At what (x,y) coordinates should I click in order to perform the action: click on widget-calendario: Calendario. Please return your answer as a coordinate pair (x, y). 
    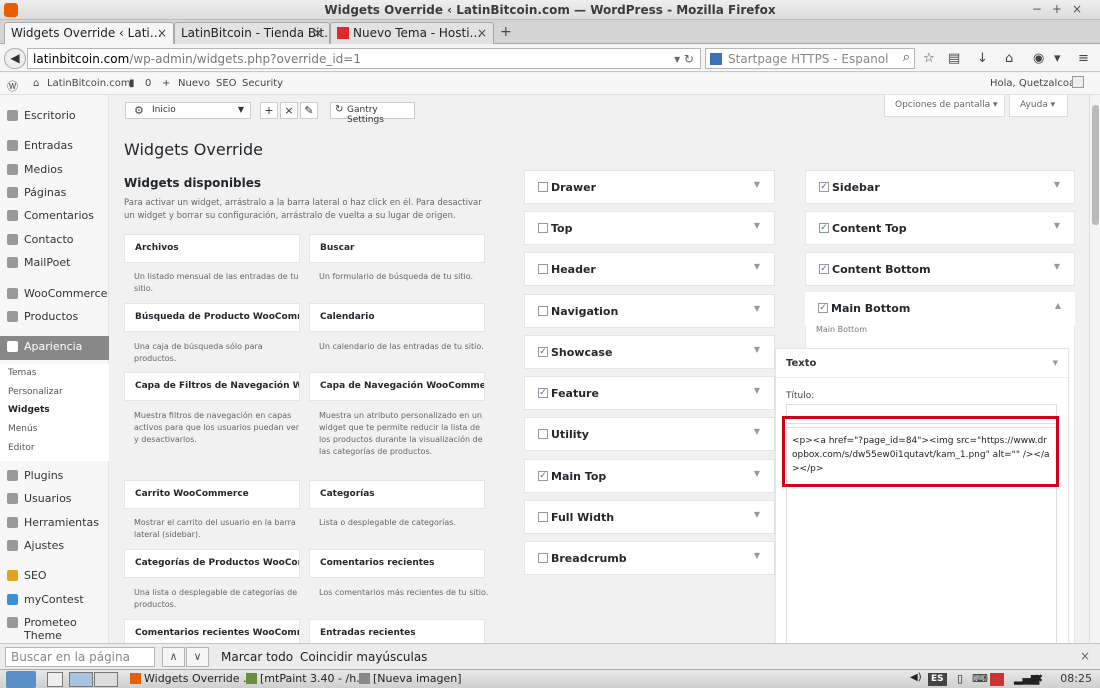
    Looking at the image, I should click on (397, 317).